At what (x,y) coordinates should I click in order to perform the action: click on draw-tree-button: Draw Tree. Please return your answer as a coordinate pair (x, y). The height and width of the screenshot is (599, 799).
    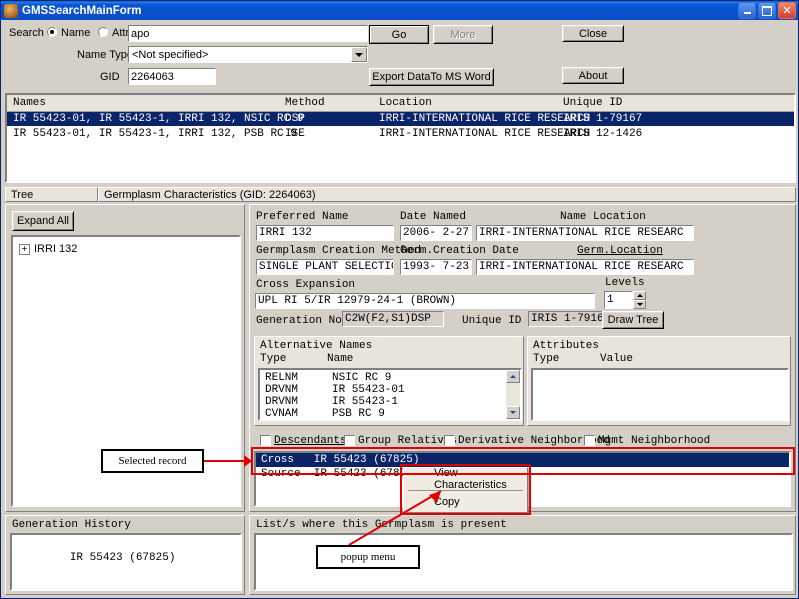
    Looking at the image, I should click on (633, 320).